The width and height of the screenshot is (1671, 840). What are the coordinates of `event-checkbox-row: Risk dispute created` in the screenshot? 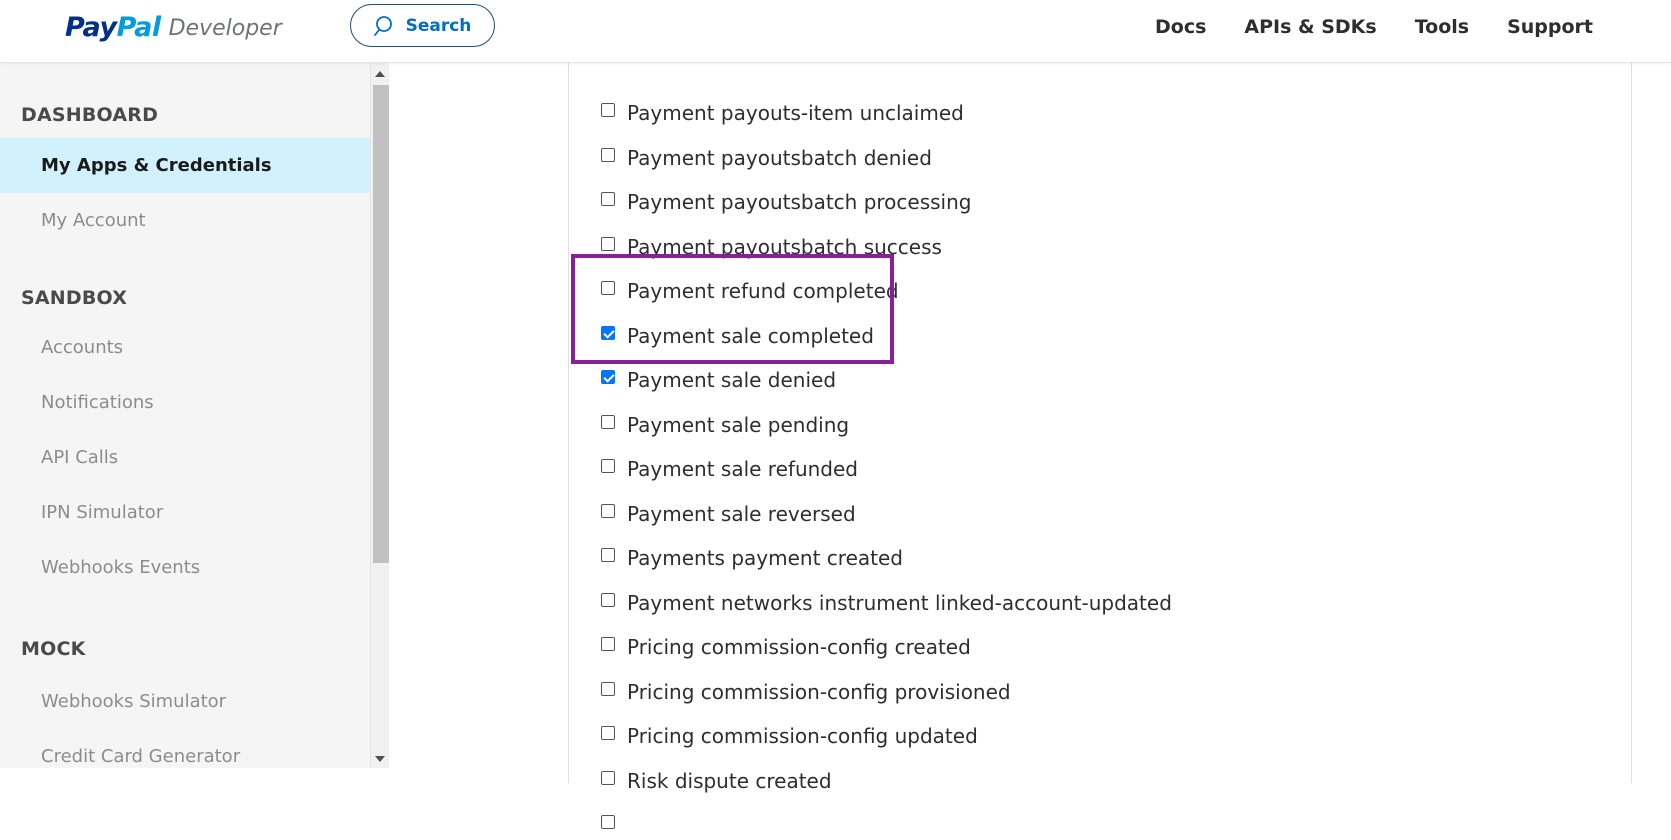 It's located at (716, 781).